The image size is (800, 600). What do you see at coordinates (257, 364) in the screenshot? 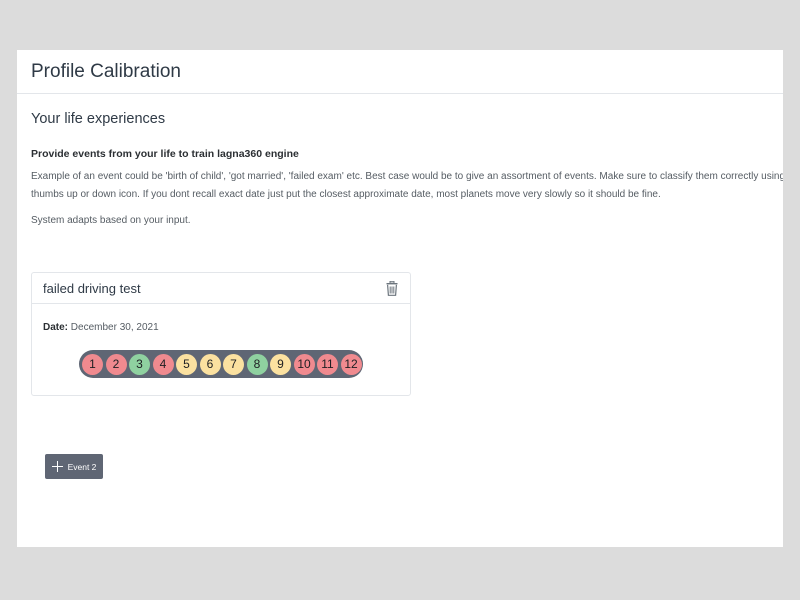
I see `house-8-button: 8` at bounding box center [257, 364].